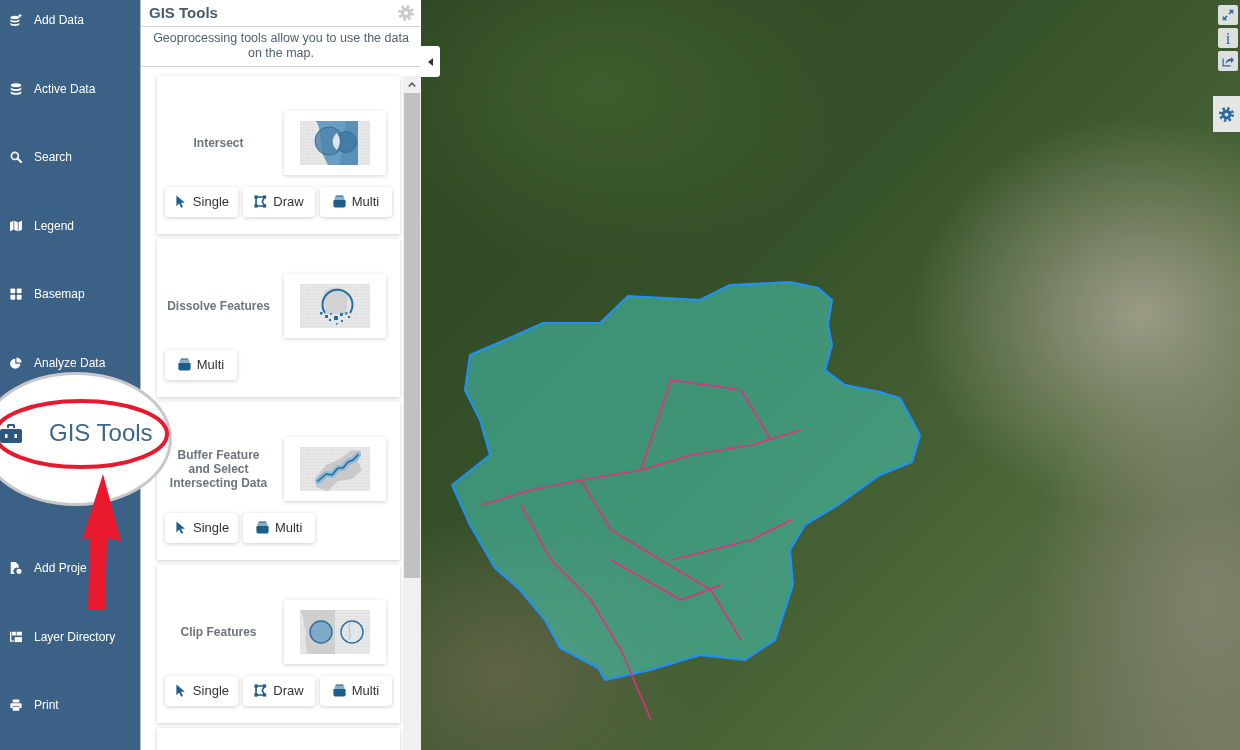  What do you see at coordinates (335, 142) in the screenshot?
I see `intersect-diagram-drawing` at bounding box center [335, 142].